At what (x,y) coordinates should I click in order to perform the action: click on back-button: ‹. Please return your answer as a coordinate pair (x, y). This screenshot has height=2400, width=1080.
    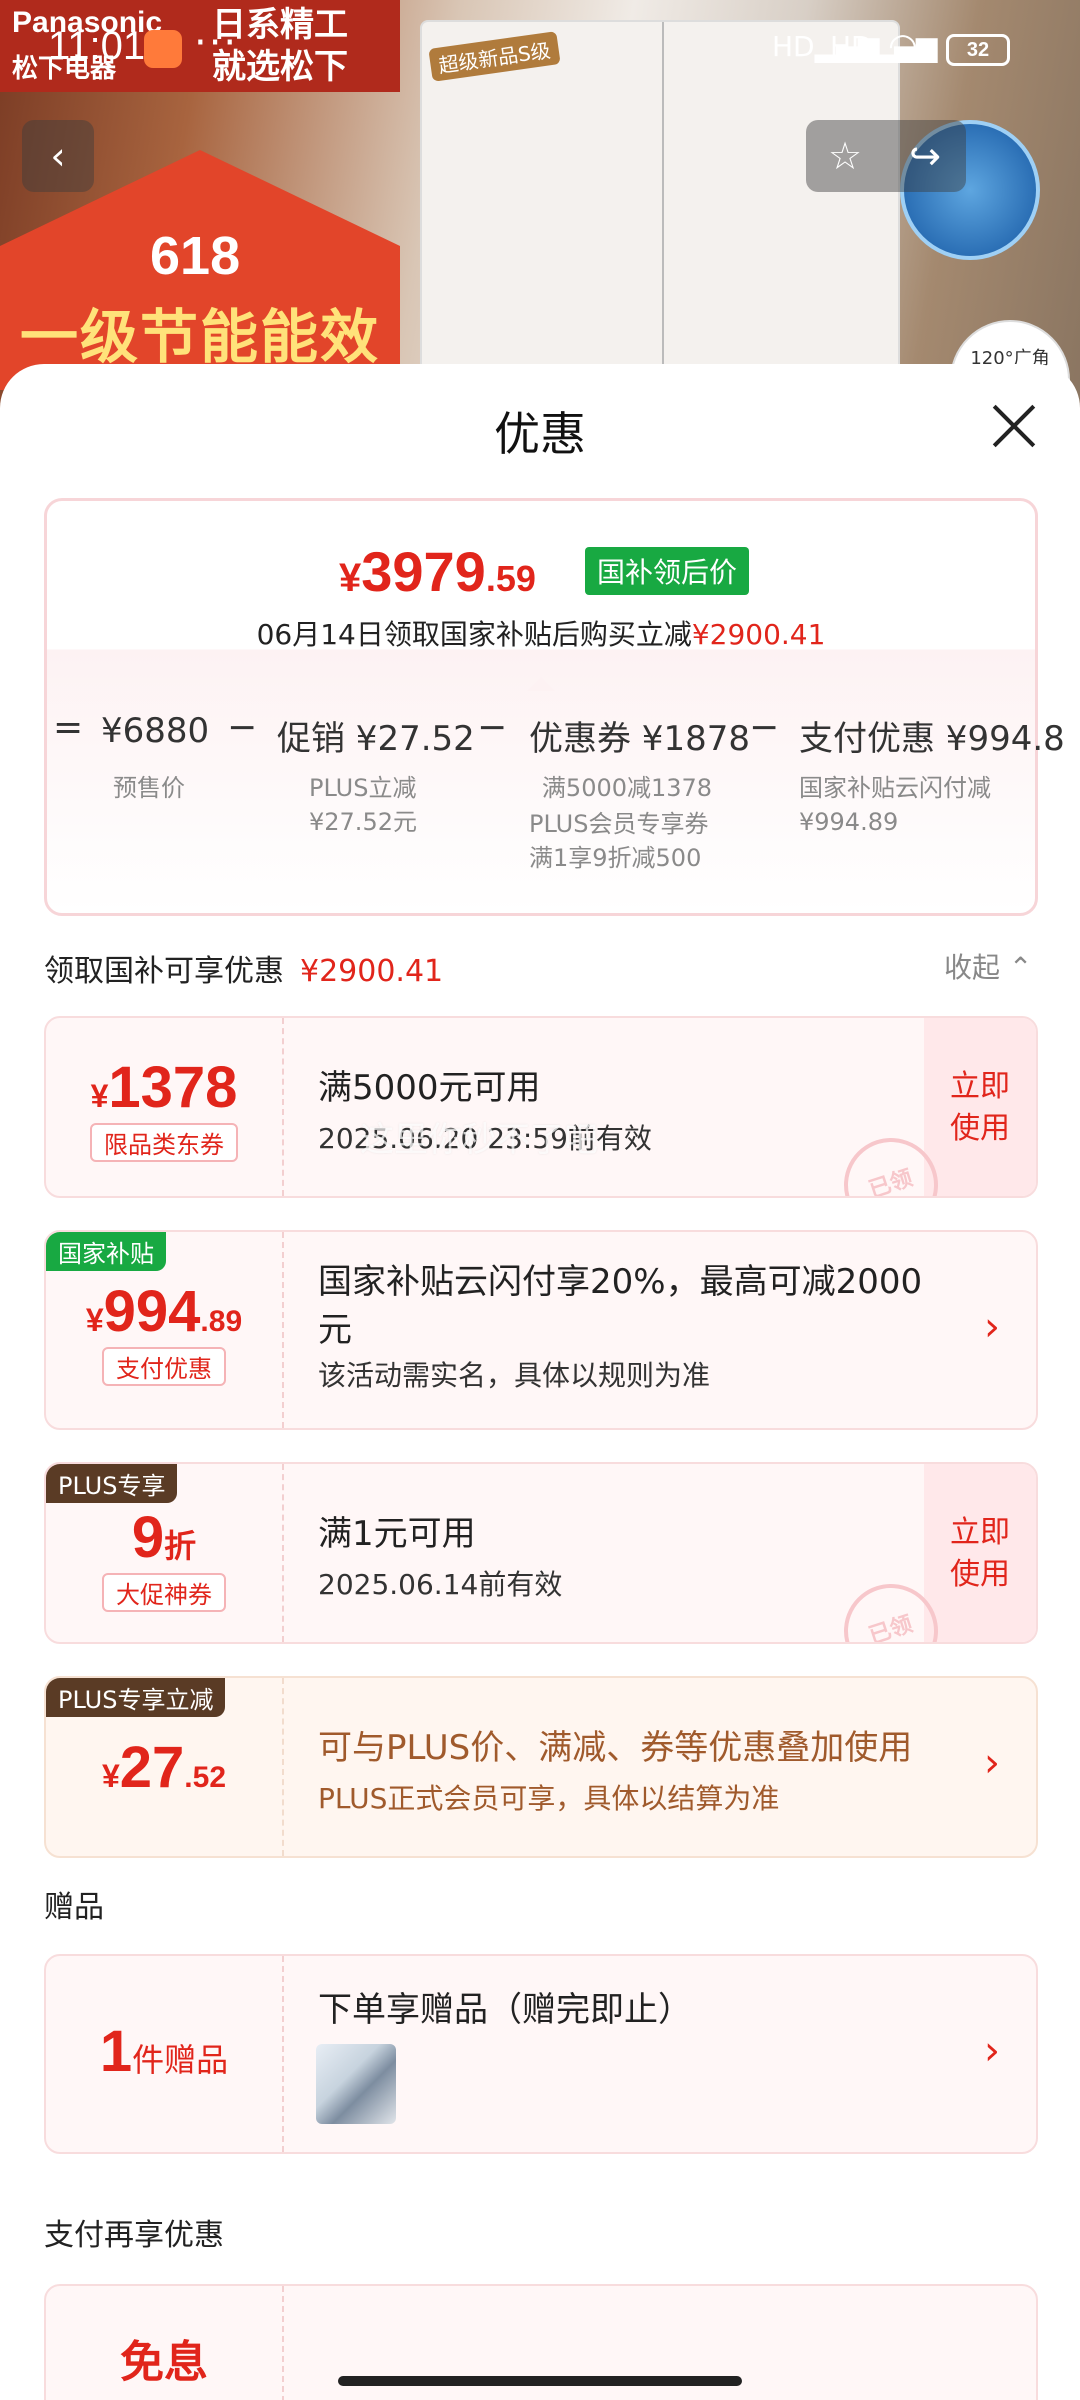
    Looking at the image, I should click on (58, 156).